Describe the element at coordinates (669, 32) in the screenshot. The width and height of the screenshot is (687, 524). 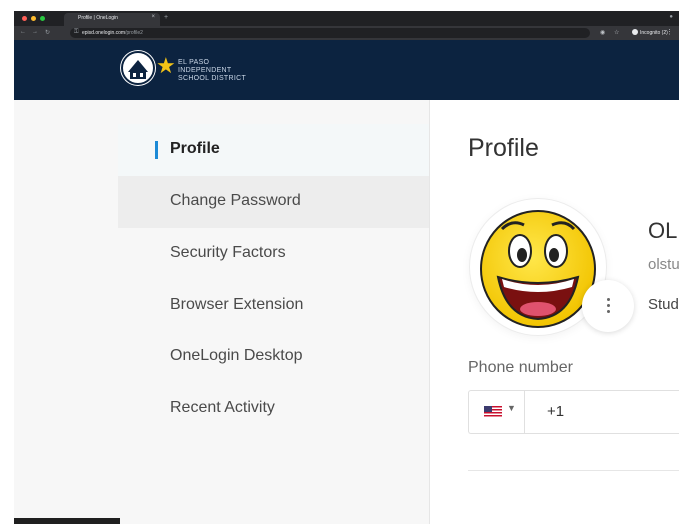
I see `more-menu-icon: ⋮` at that location.